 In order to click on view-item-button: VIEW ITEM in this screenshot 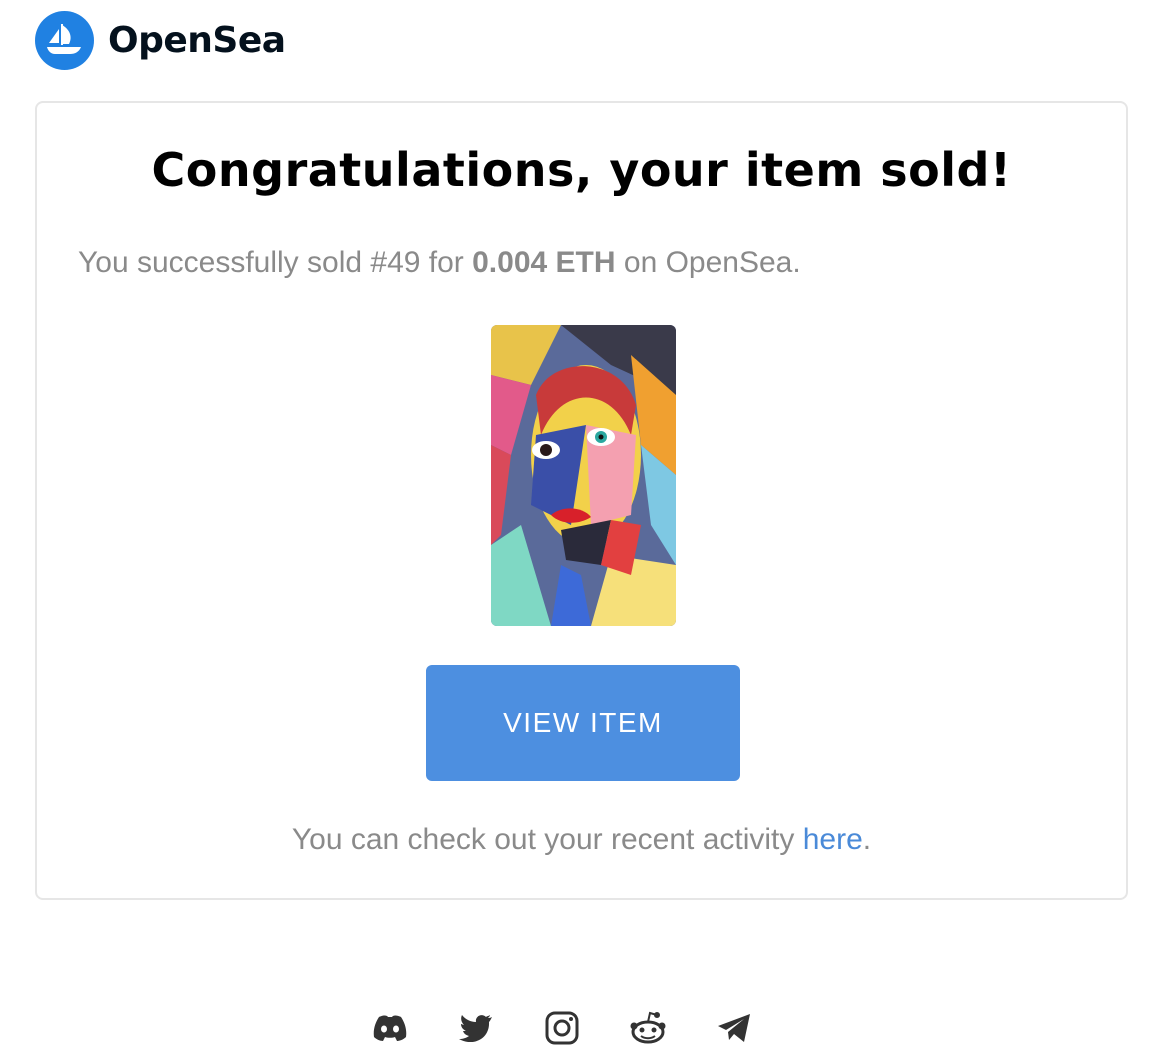, I will do `click(583, 723)`.